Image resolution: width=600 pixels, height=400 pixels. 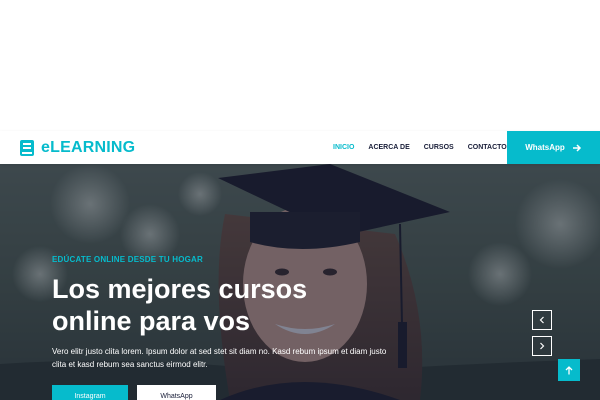 I want to click on hero-eyebrow: EDÚCATE ONLINE DESDE TU HOGAR, so click(x=127, y=259).